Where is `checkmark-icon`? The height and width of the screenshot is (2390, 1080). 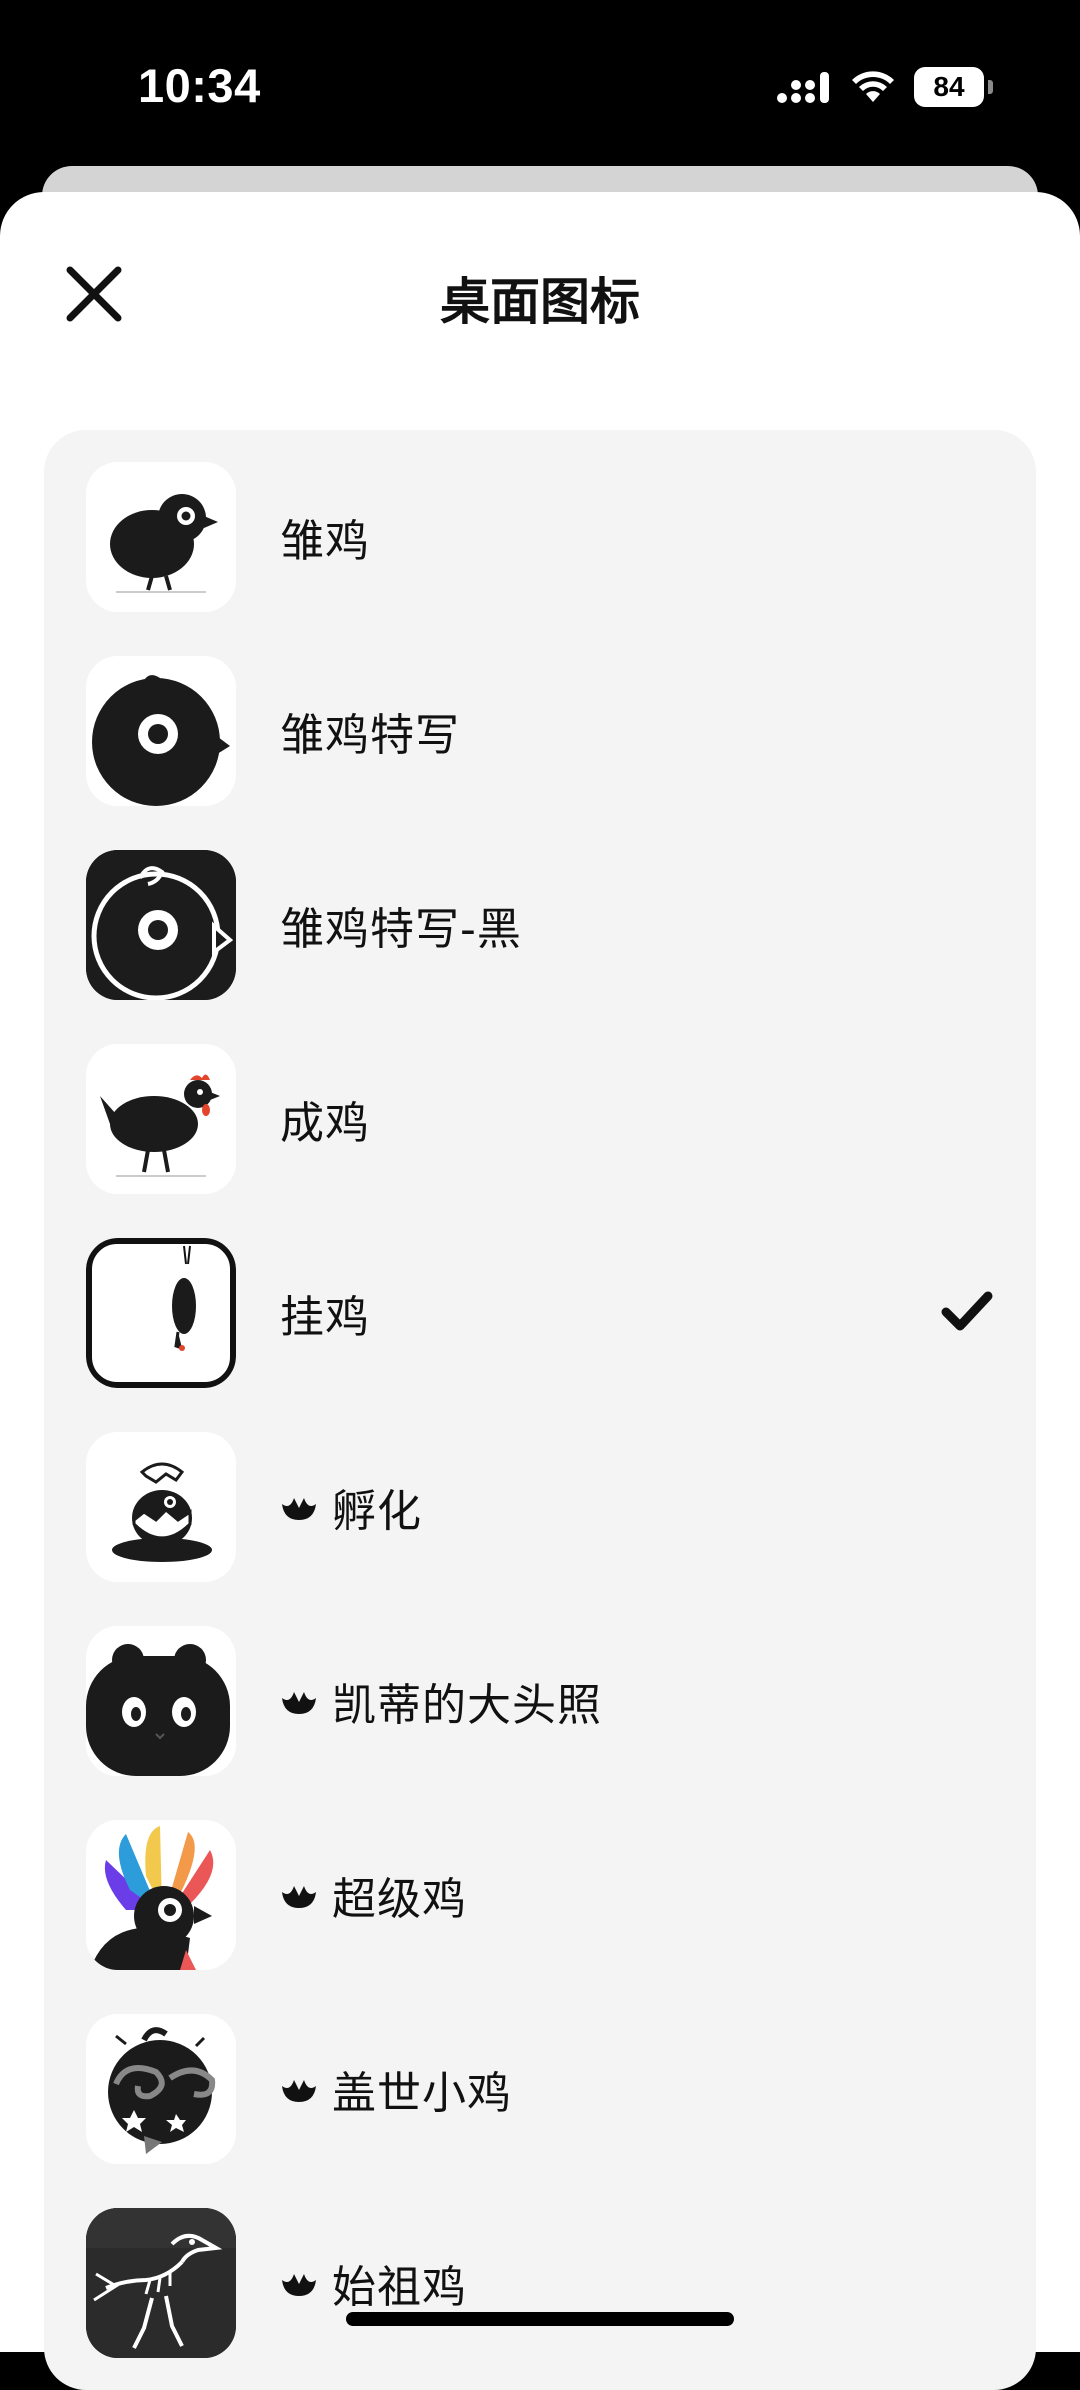 checkmark-icon is located at coordinates (967, 1311).